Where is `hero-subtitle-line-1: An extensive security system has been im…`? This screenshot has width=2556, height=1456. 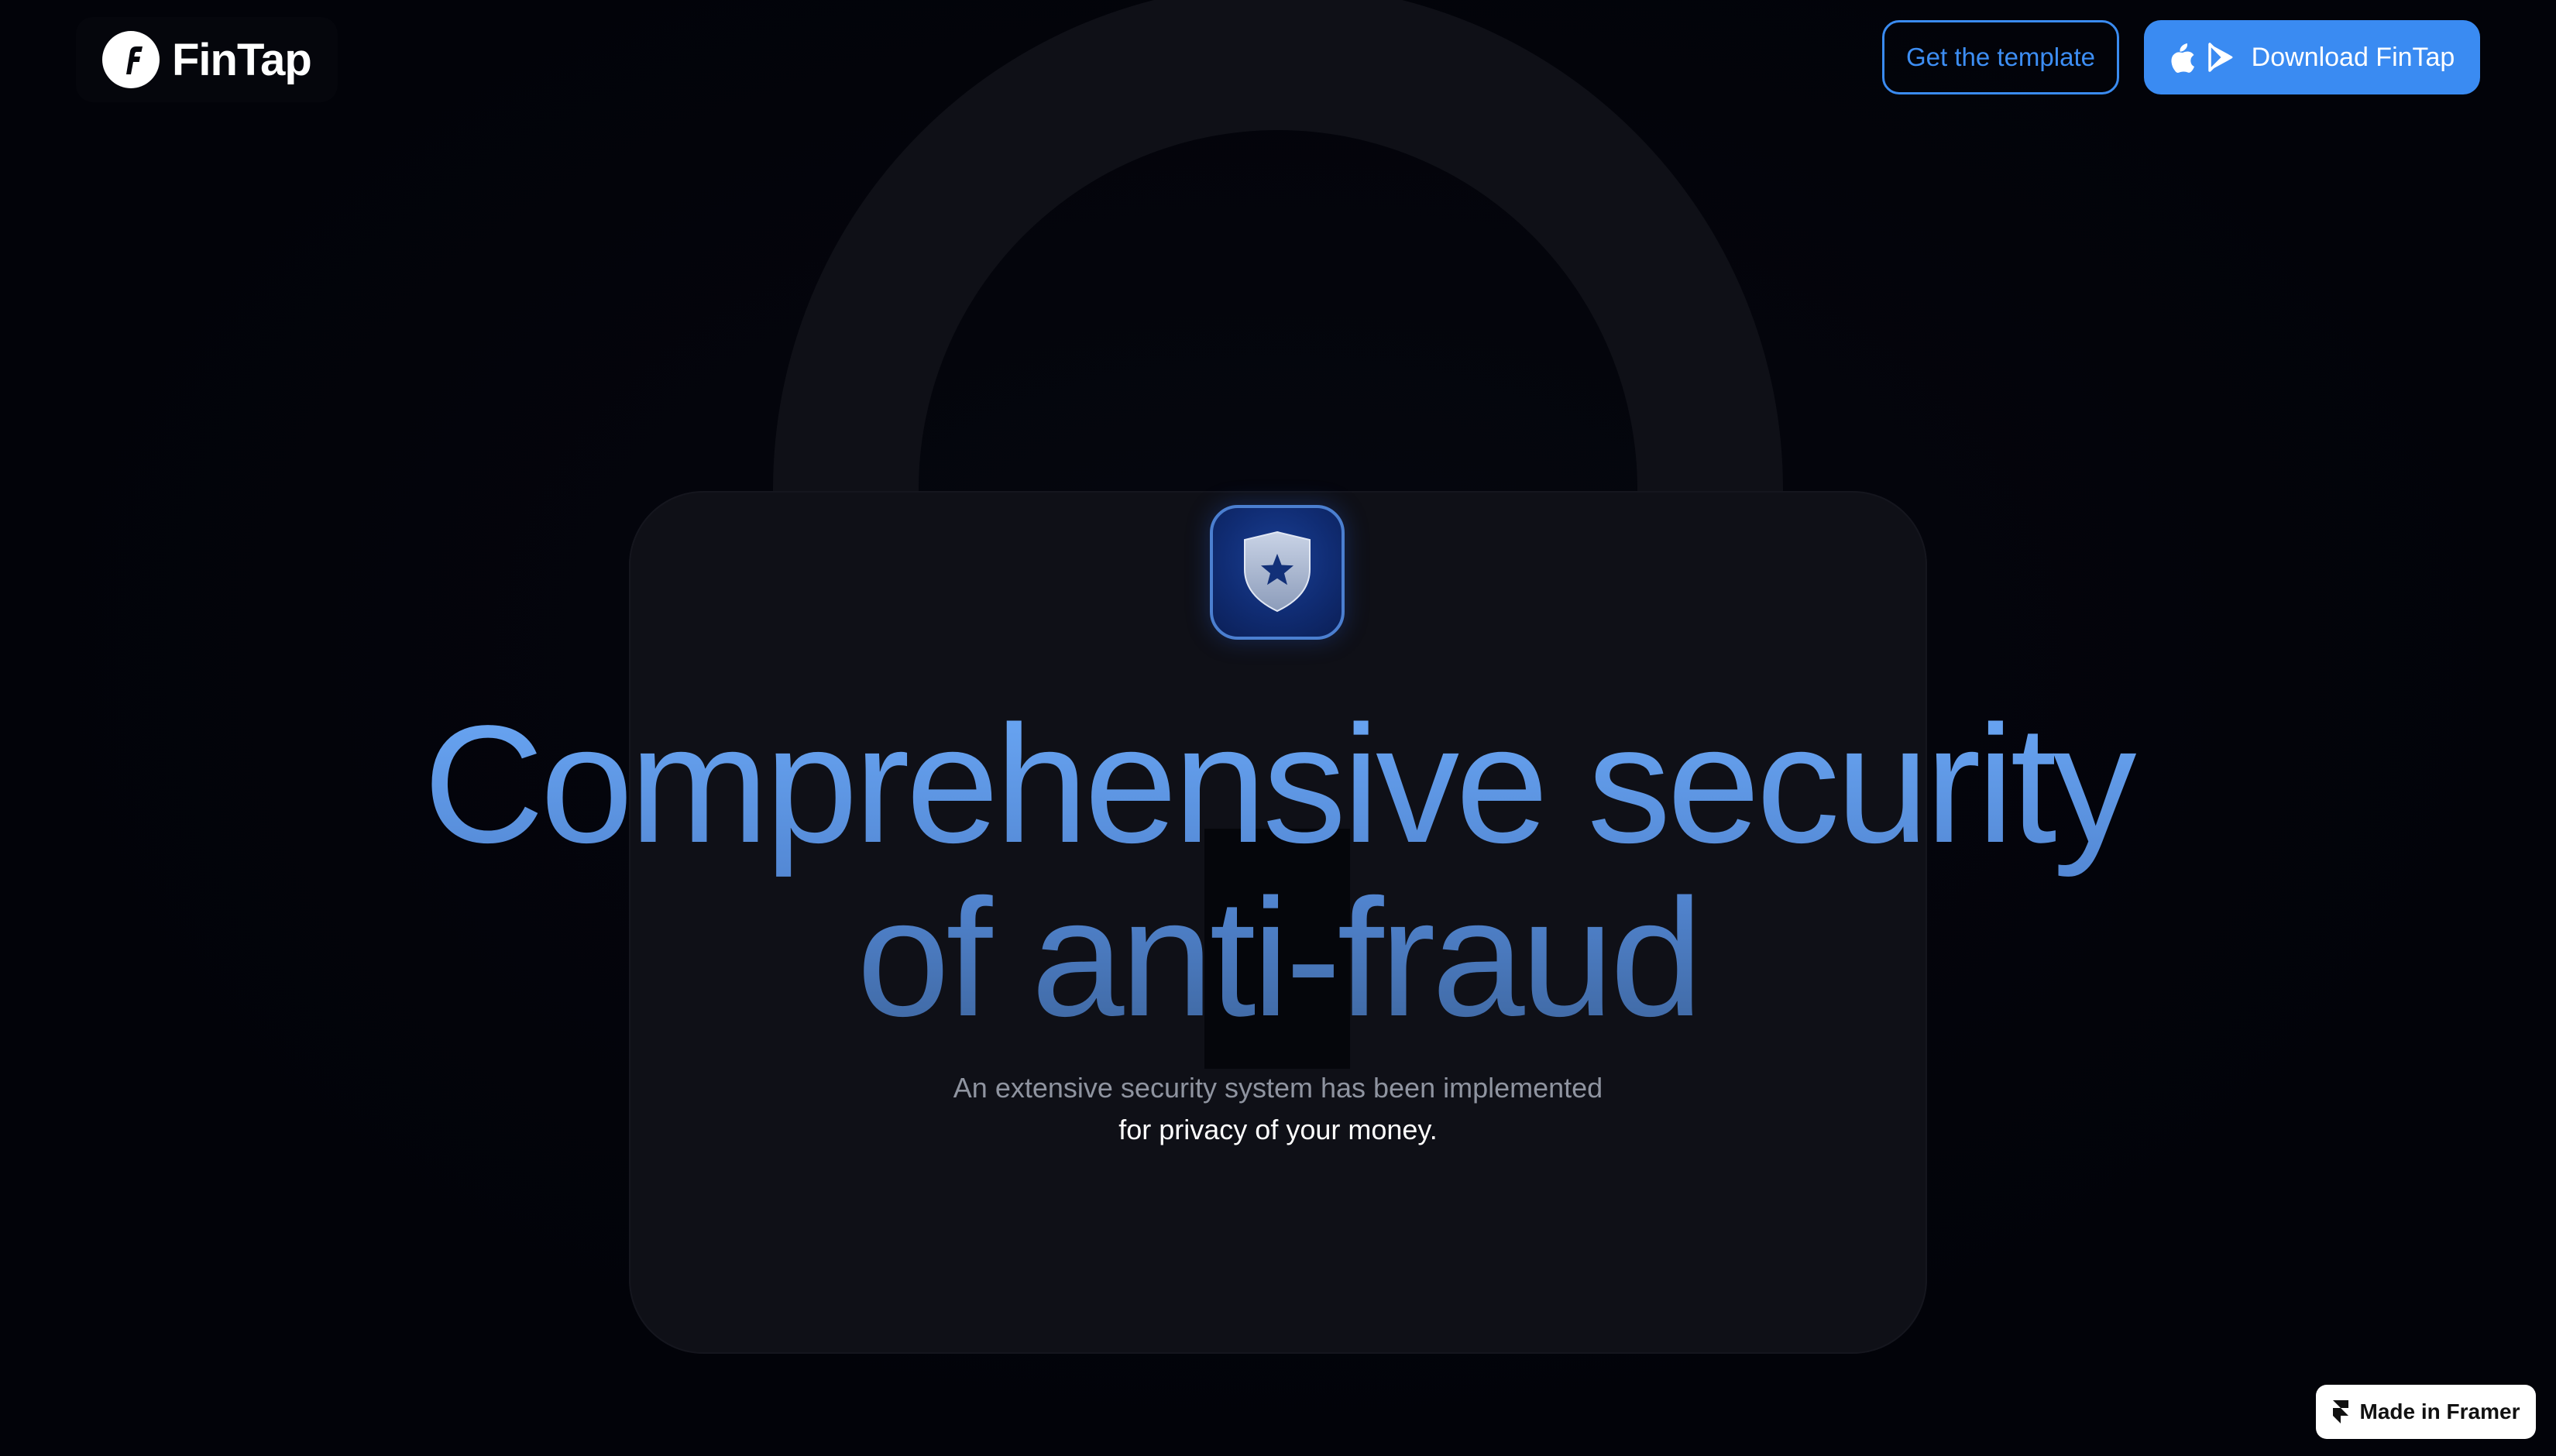
hero-subtitle-line-1: An extensive security system has been im… is located at coordinates (1278, 1088).